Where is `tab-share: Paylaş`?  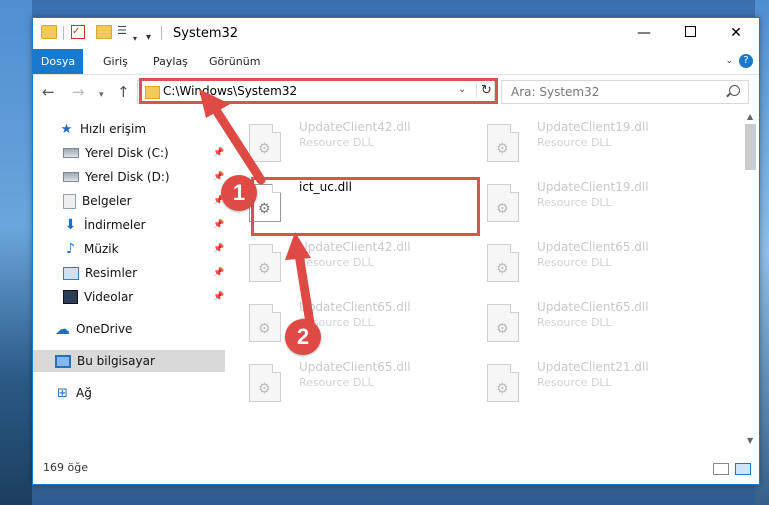
tab-share: Paylaş is located at coordinates (170, 61).